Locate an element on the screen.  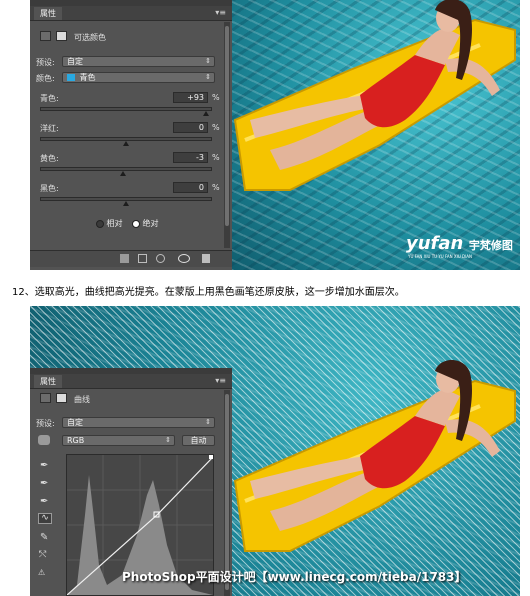
slider-value-input: +93 is located at coordinates (190, 97).